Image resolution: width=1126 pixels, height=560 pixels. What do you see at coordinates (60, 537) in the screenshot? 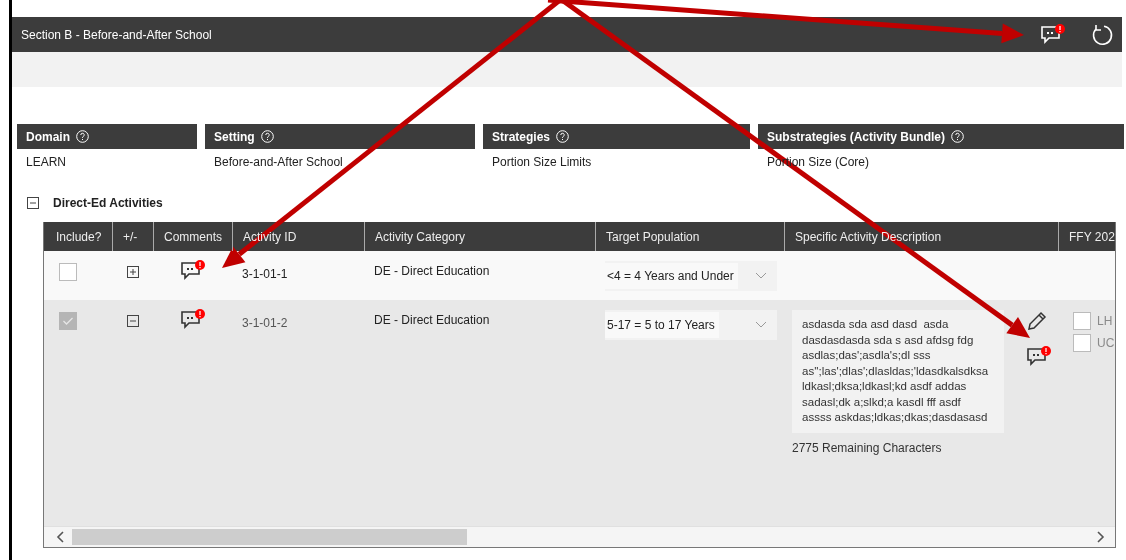
I see `scroll-left-icon` at bounding box center [60, 537].